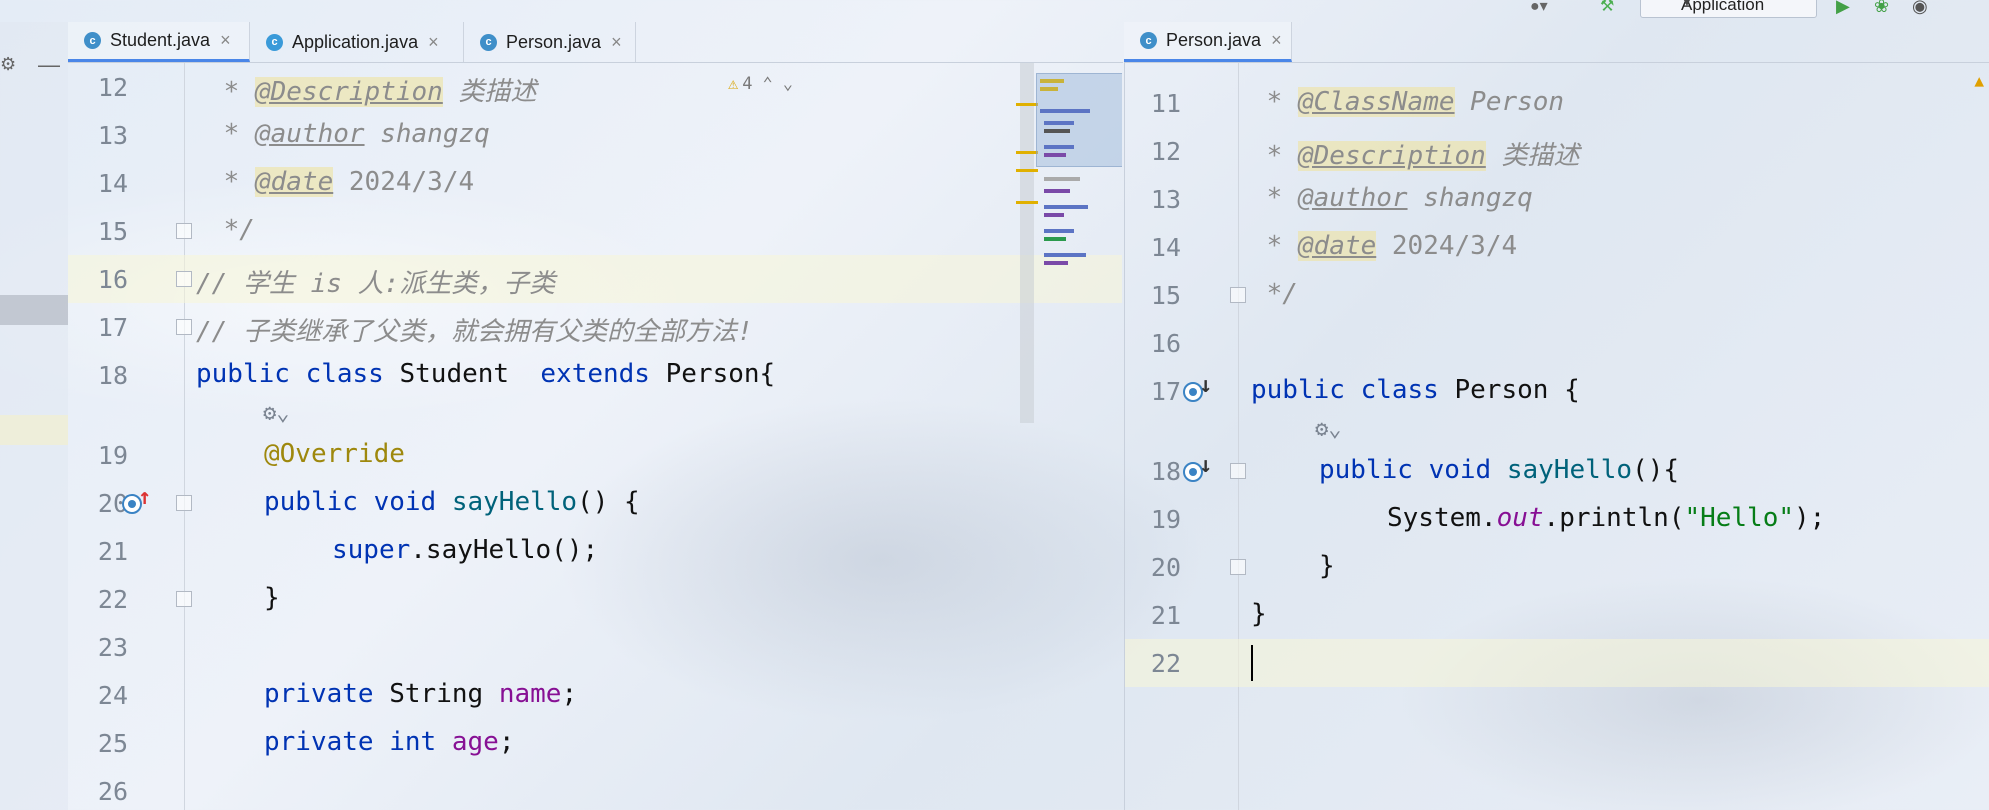 Image resolution: width=1989 pixels, height=810 pixels. What do you see at coordinates (1728, 9) in the screenshot?
I see `run-config-select: Application ▼` at bounding box center [1728, 9].